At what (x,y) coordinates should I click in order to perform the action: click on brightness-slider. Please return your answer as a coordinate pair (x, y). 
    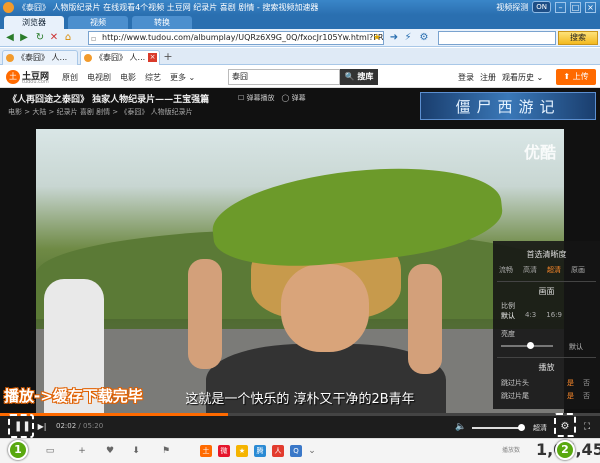
    Looking at the image, I should click on (527, 345).